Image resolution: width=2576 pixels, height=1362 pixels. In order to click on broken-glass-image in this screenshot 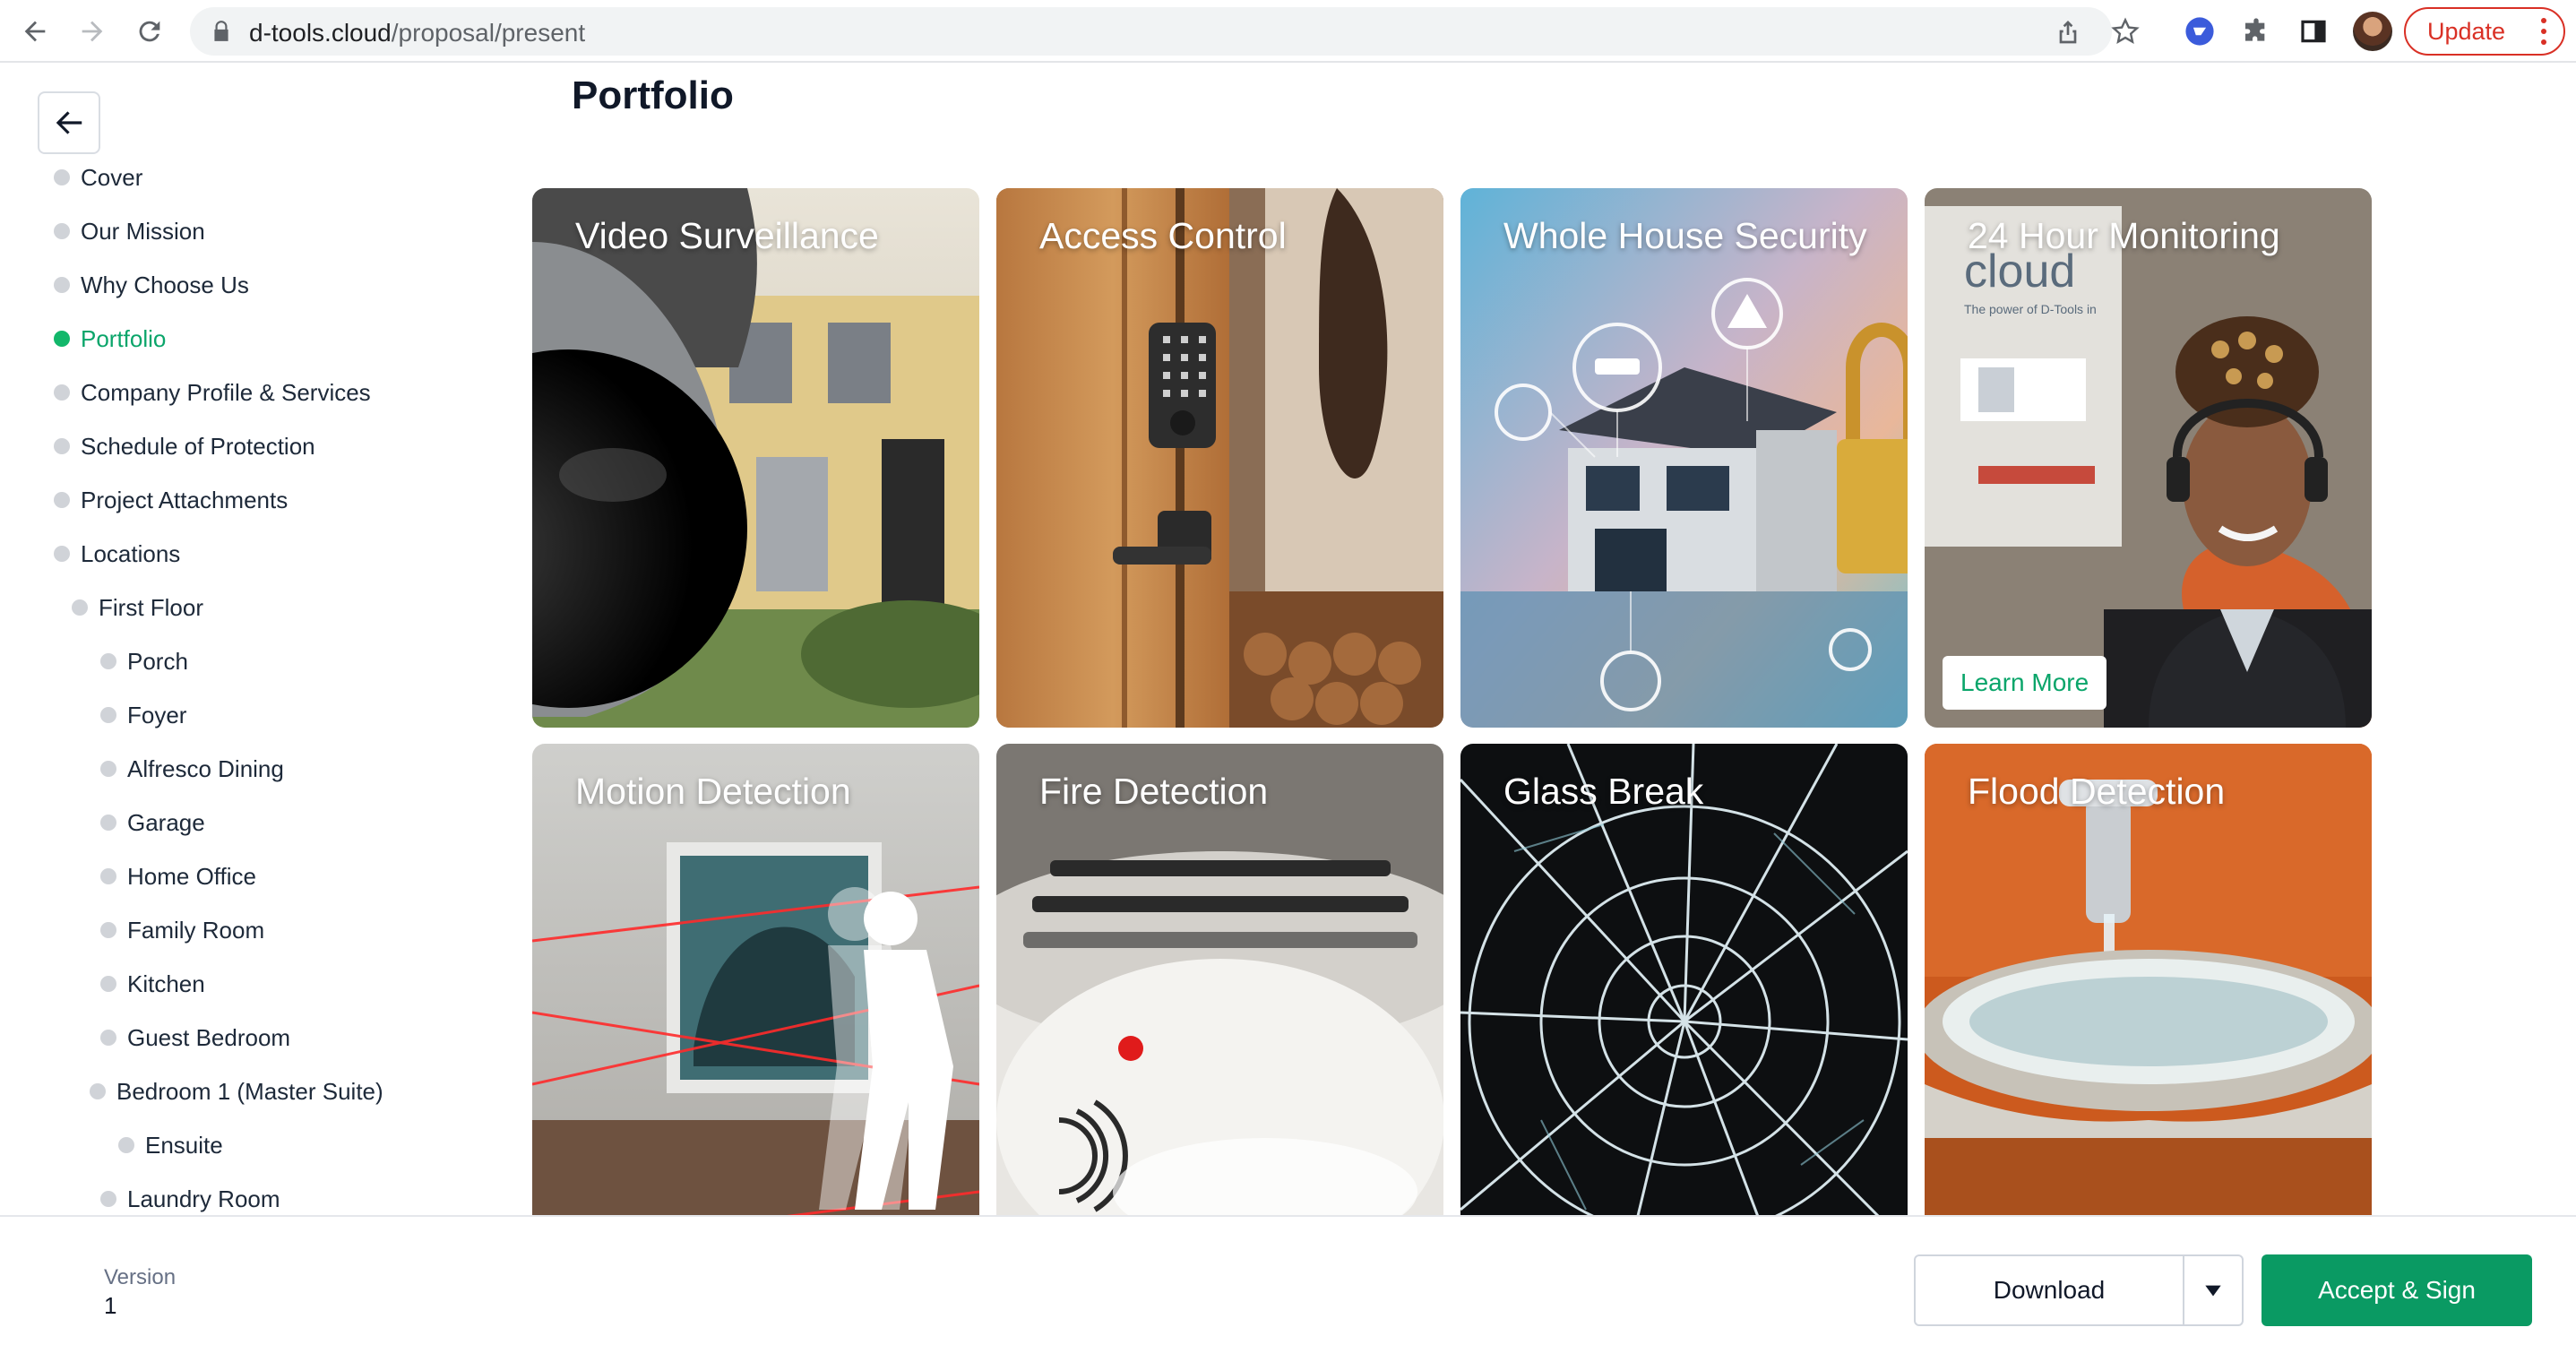, I will do `click(1684, 979)`.